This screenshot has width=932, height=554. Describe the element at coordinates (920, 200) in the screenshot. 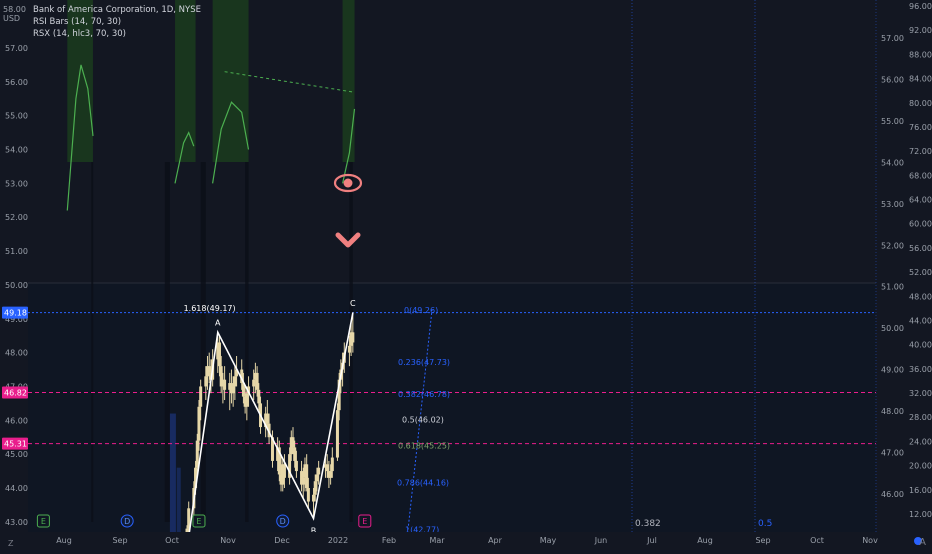

I see `right-y-tick-outer: 64.00` at that location.